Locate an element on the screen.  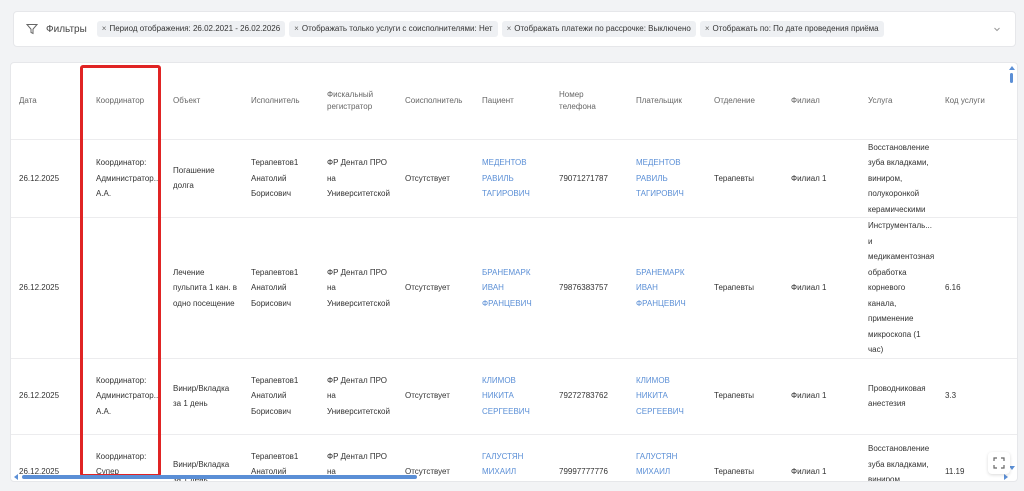
scroll-left-arrow-icon is located at coordinates (16, 477).